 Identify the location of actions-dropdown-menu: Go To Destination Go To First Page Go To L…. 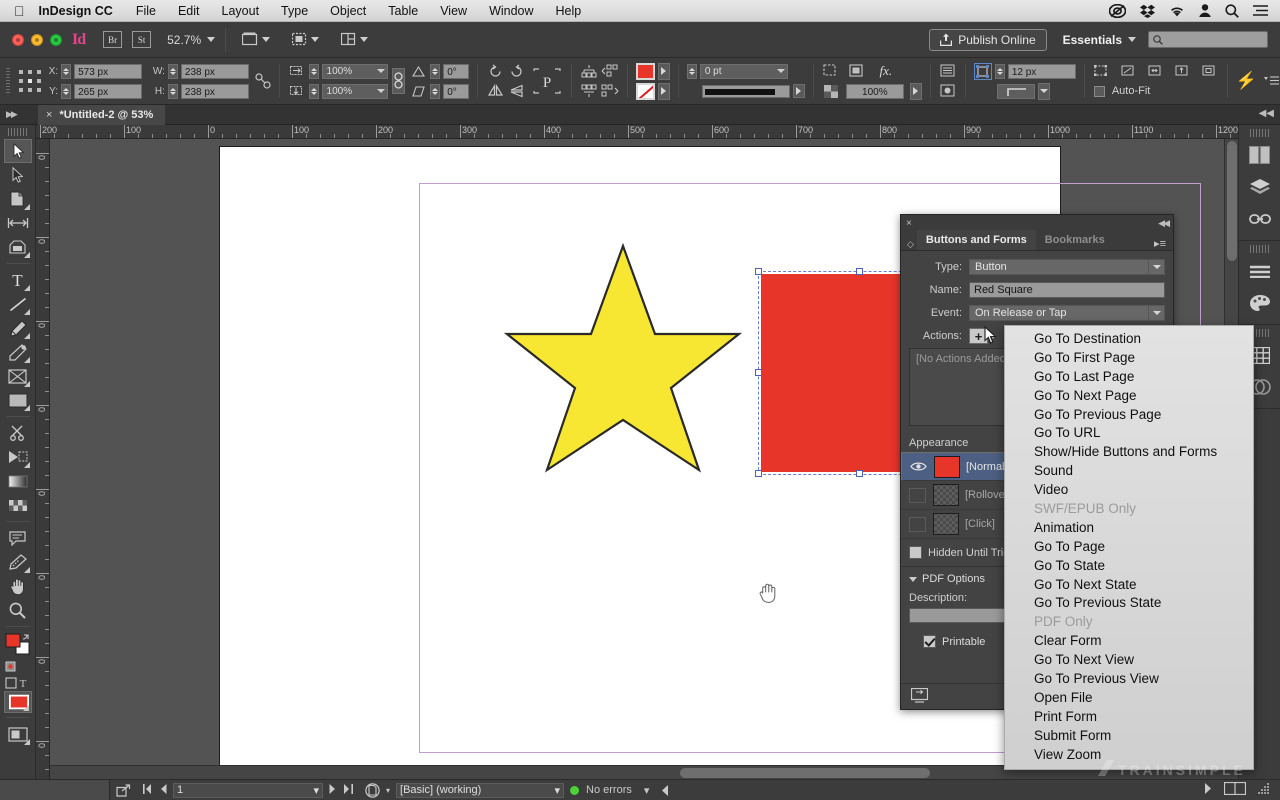
(1129, 548).